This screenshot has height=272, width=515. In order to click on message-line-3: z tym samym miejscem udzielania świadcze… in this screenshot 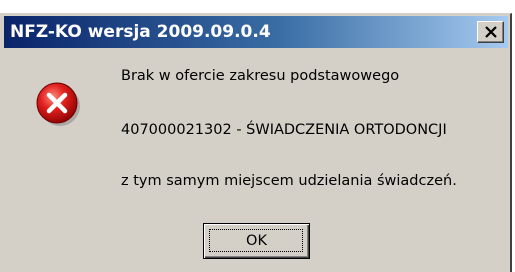, I will do `click(289, 181)`.